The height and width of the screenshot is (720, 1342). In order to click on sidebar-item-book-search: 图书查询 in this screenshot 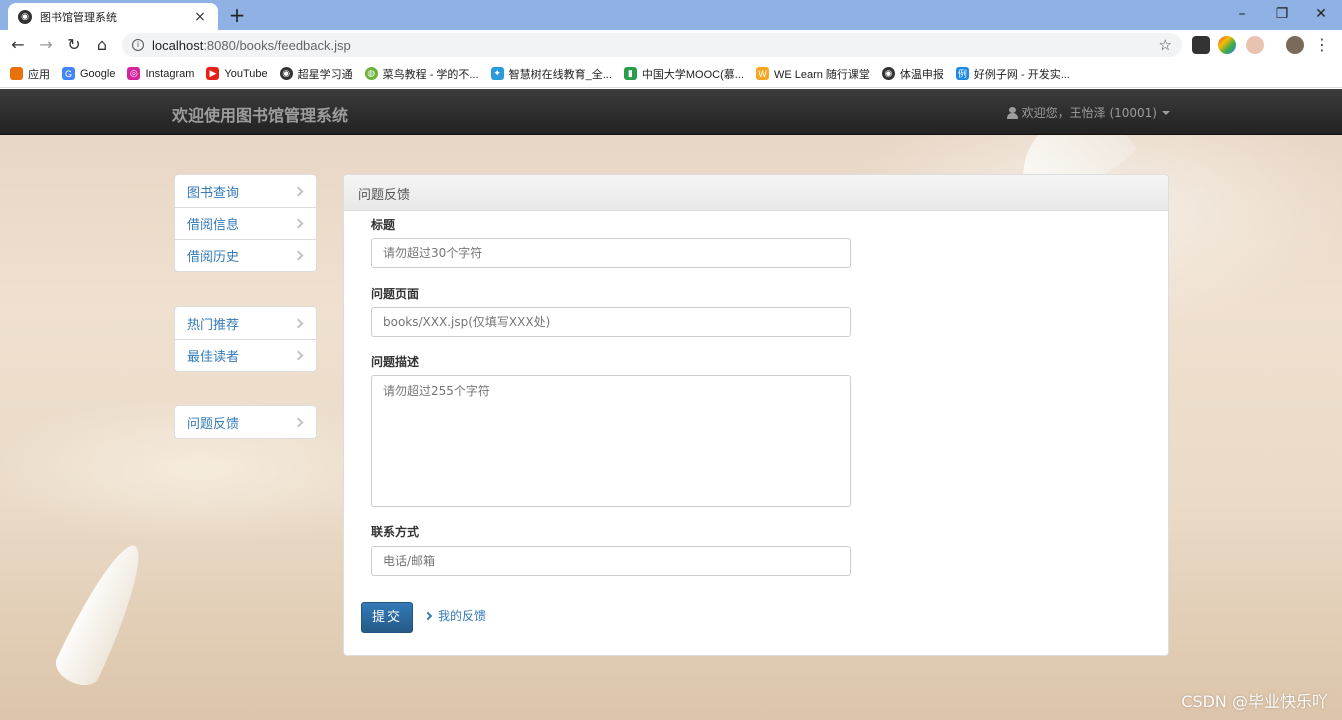, I will do `click(245, 191)`.